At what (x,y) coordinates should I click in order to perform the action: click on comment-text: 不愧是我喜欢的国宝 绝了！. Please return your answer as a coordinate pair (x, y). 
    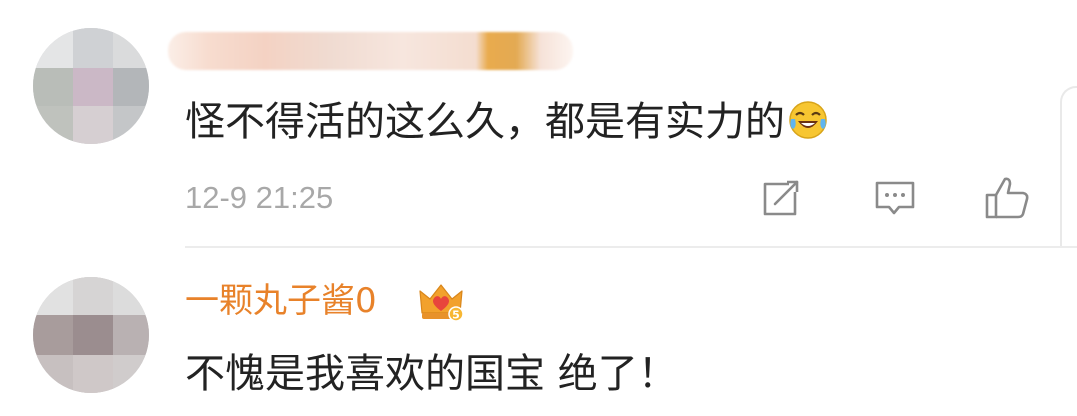
    Looking at the image, I should click on (431, 374).